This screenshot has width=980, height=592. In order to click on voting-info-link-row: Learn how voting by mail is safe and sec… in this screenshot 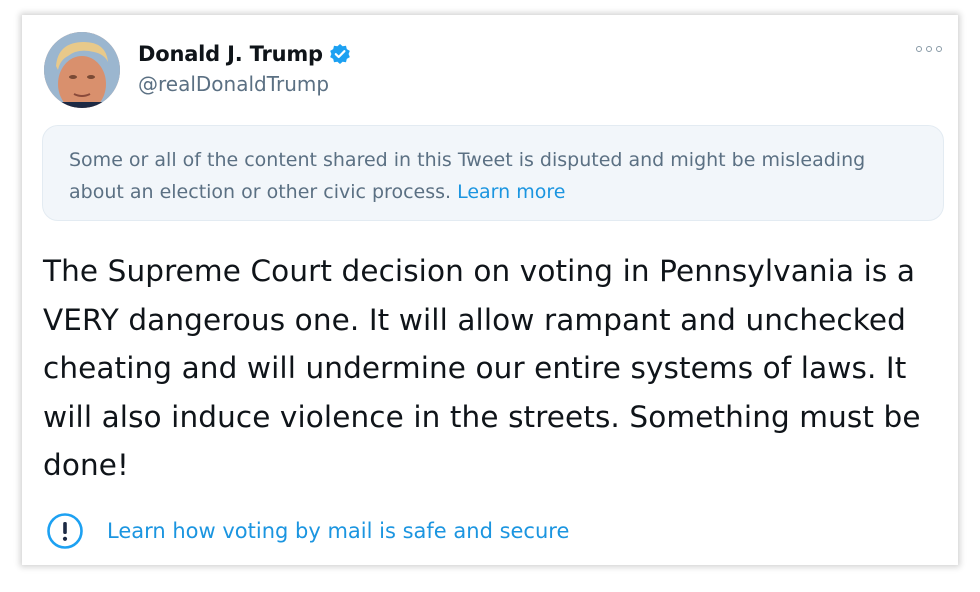, I will do `click(307, 531)`.